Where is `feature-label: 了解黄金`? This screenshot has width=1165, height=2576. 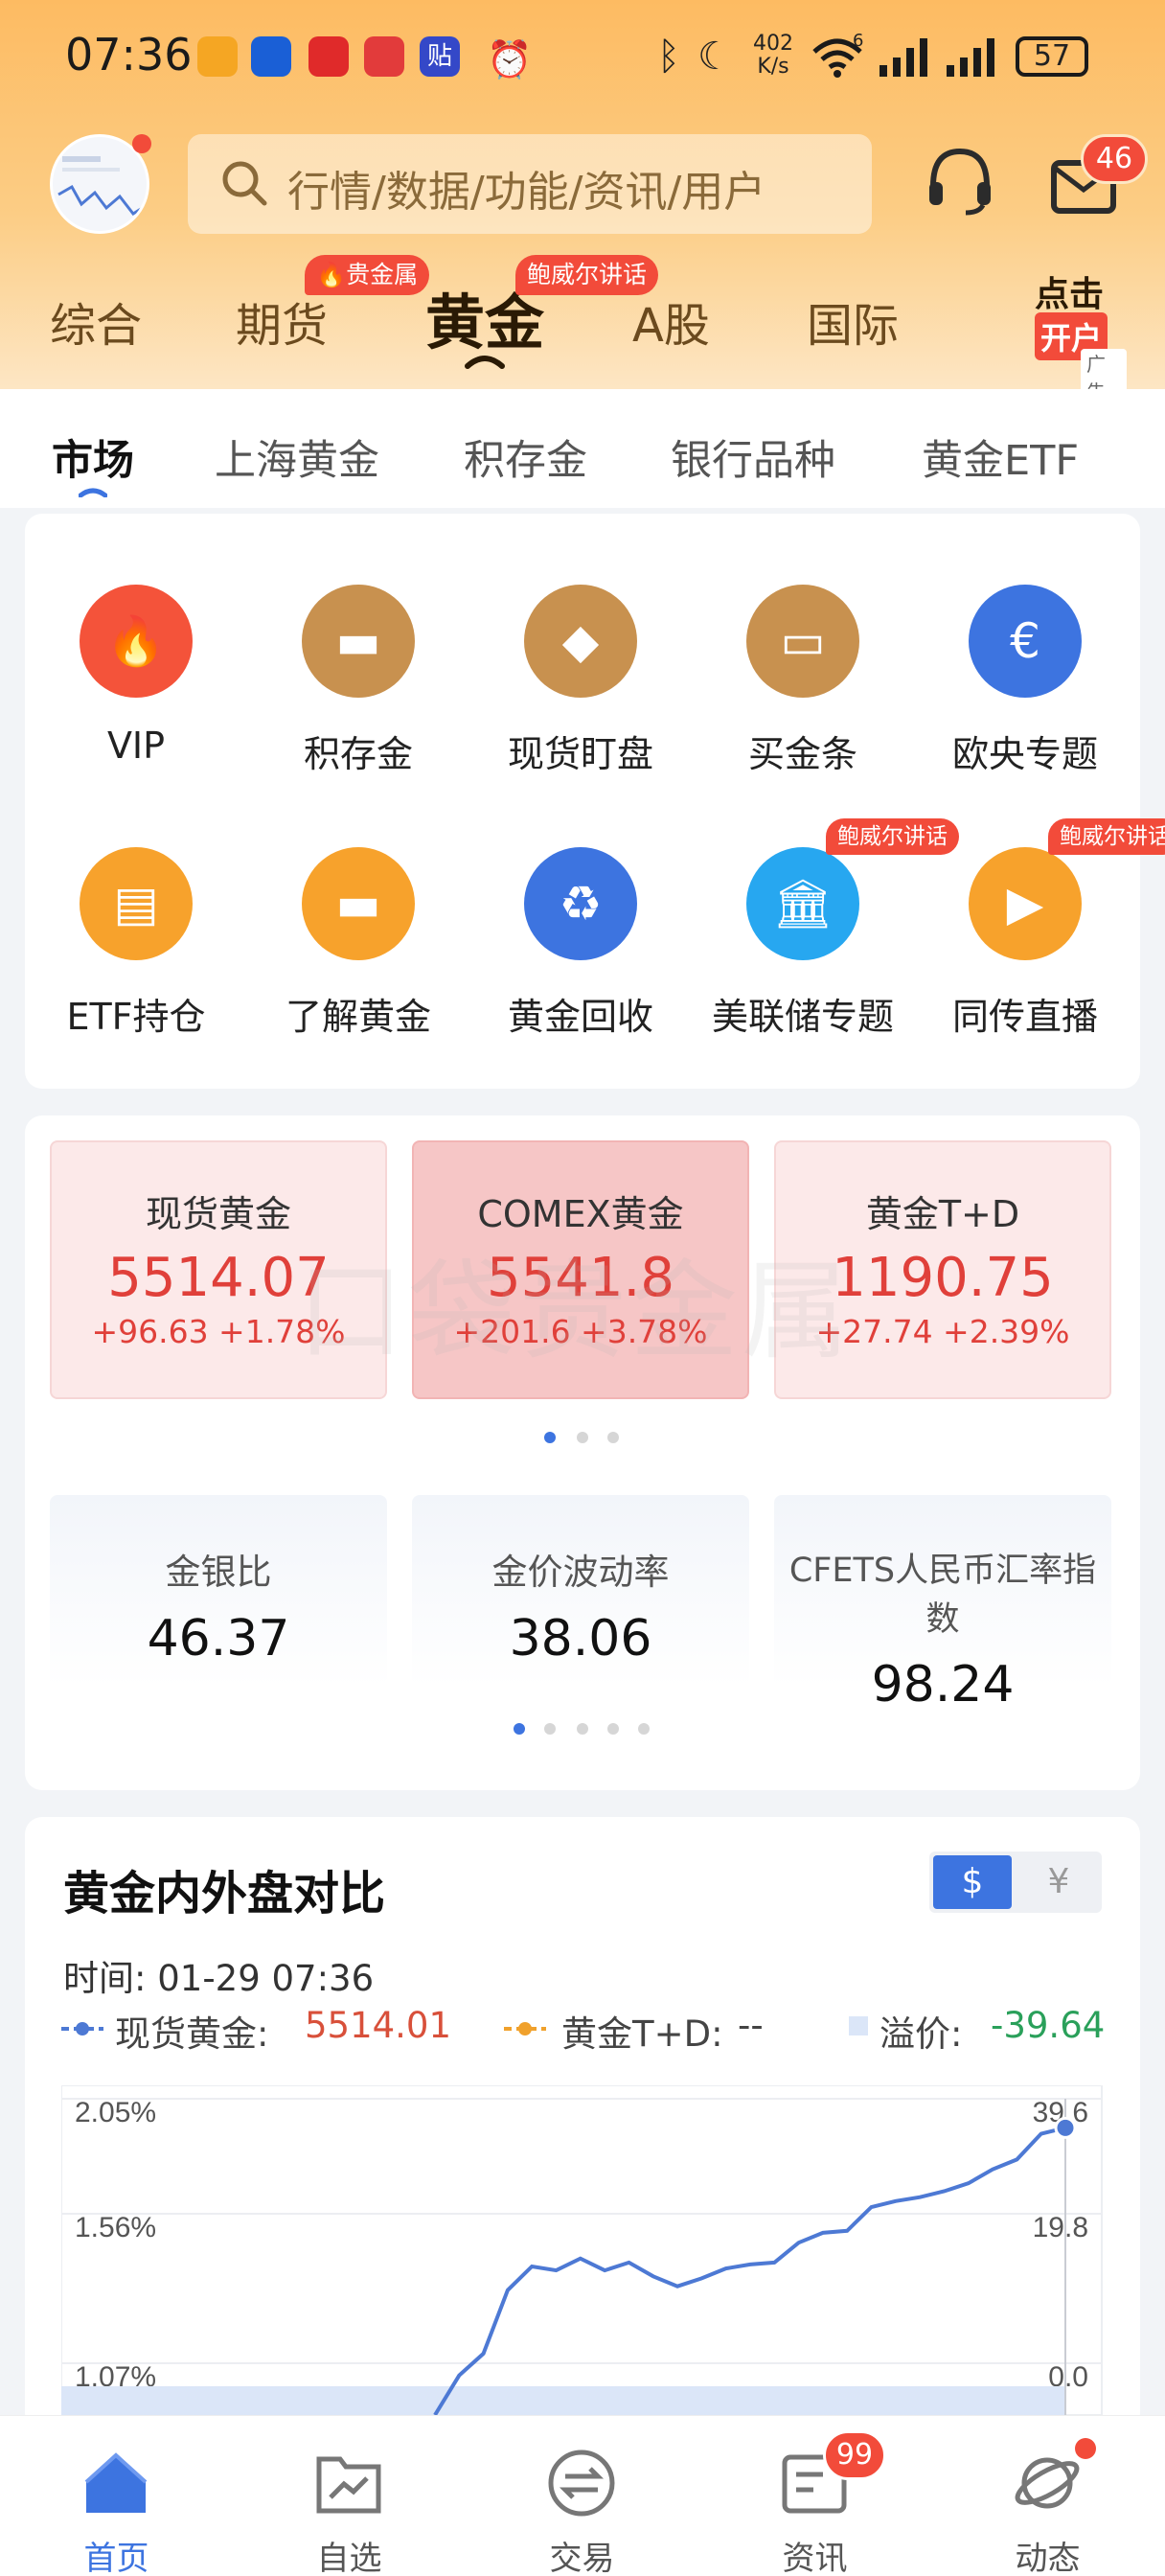
feature-label: 了解黄金 is located at coordinates (358, 1017).